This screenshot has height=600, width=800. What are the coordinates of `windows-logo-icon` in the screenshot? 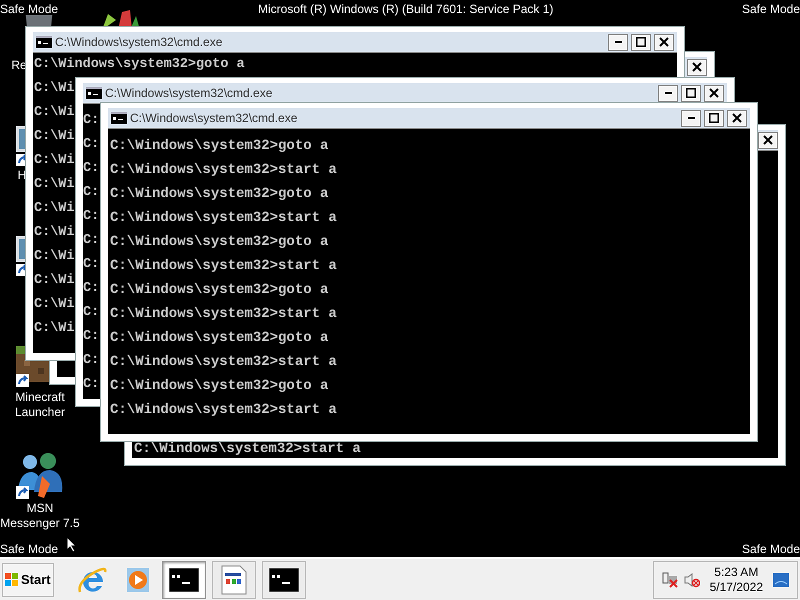 It's located at (12, 579).